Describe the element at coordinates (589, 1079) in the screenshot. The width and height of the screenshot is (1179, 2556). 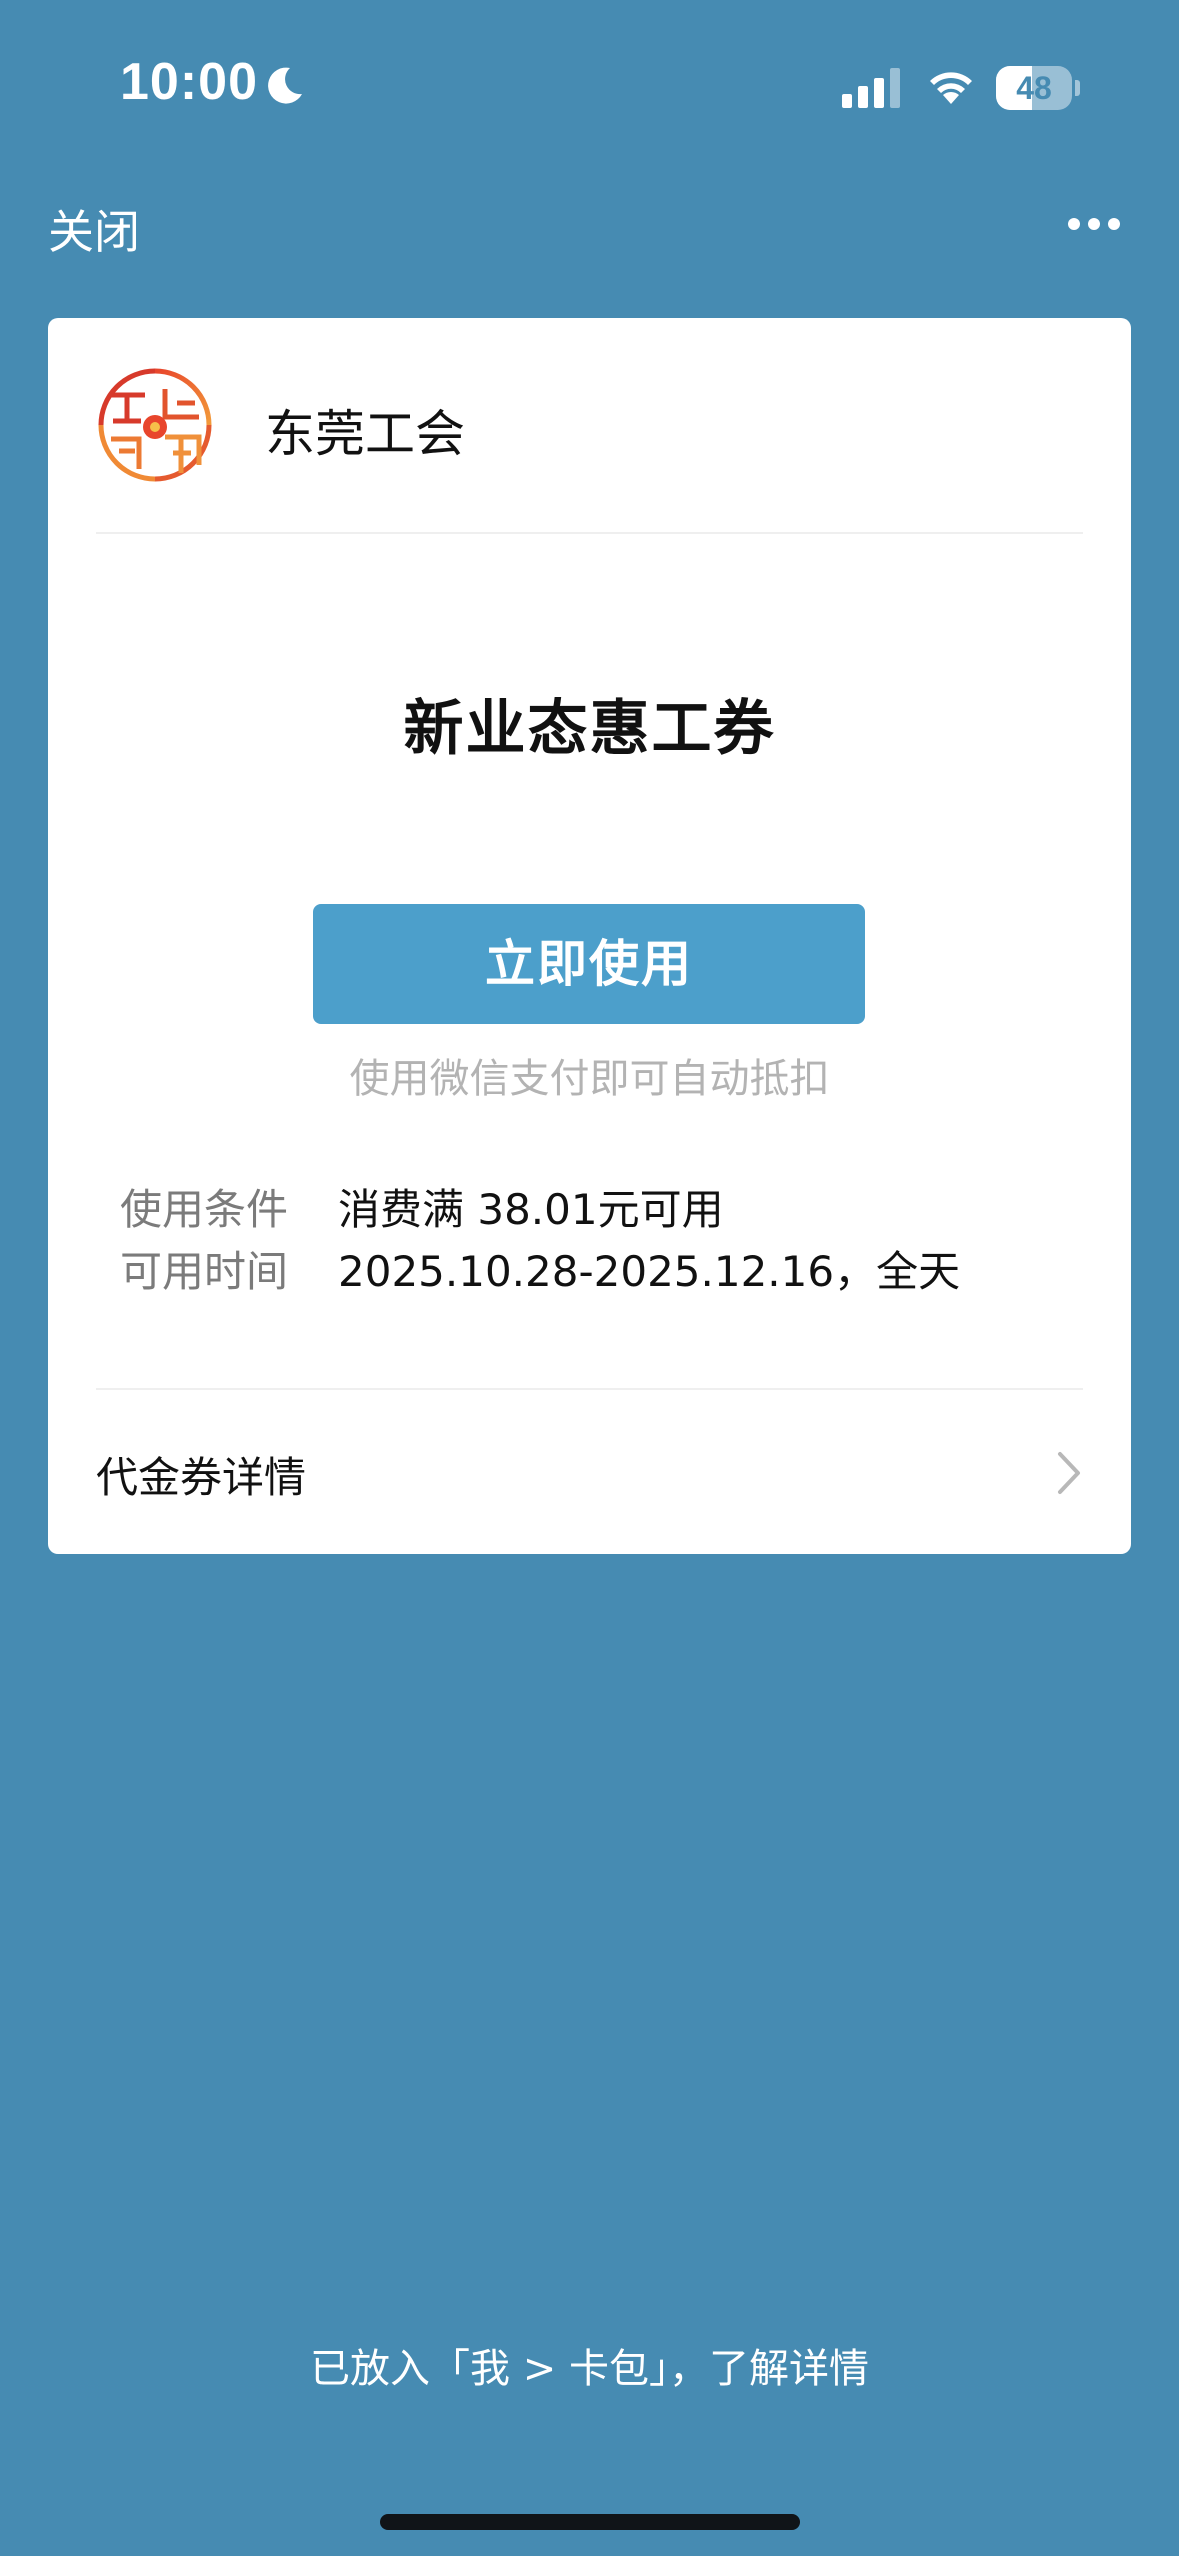
I see `pay-hint: 使用微信支付即可自动抵扣` at that location.